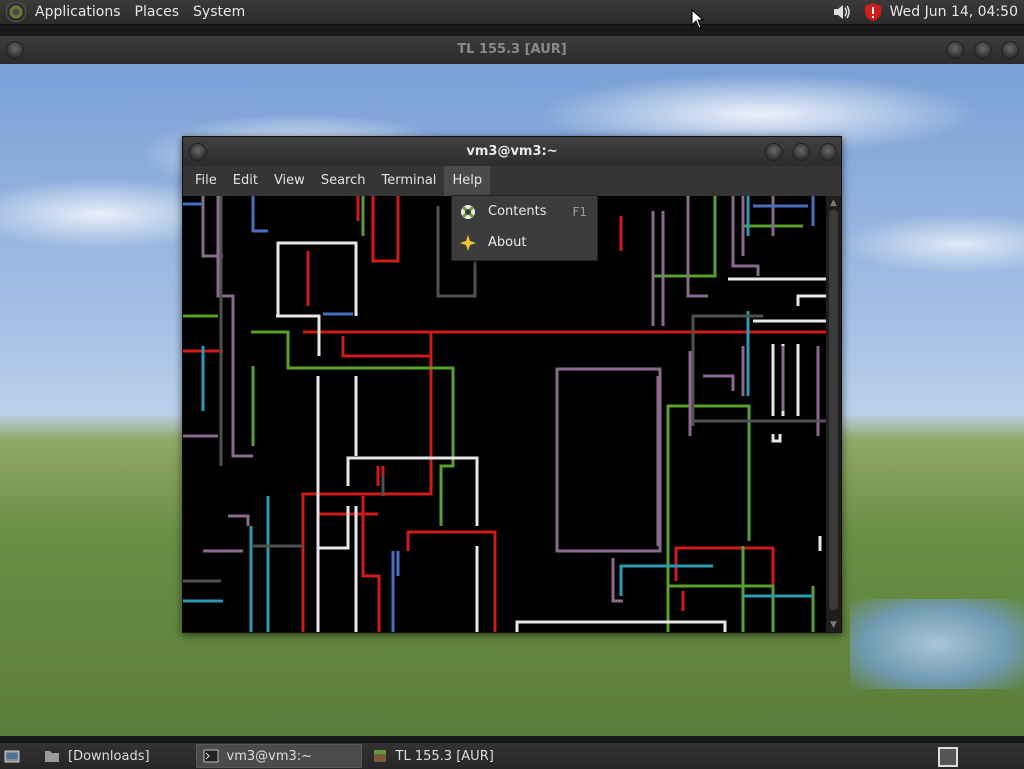 The height and width of the screenshot is (769, 1024). Describe the element at coordinates (698, 19) in the screenshot. I see `mouse-cursor-icon` at that location.